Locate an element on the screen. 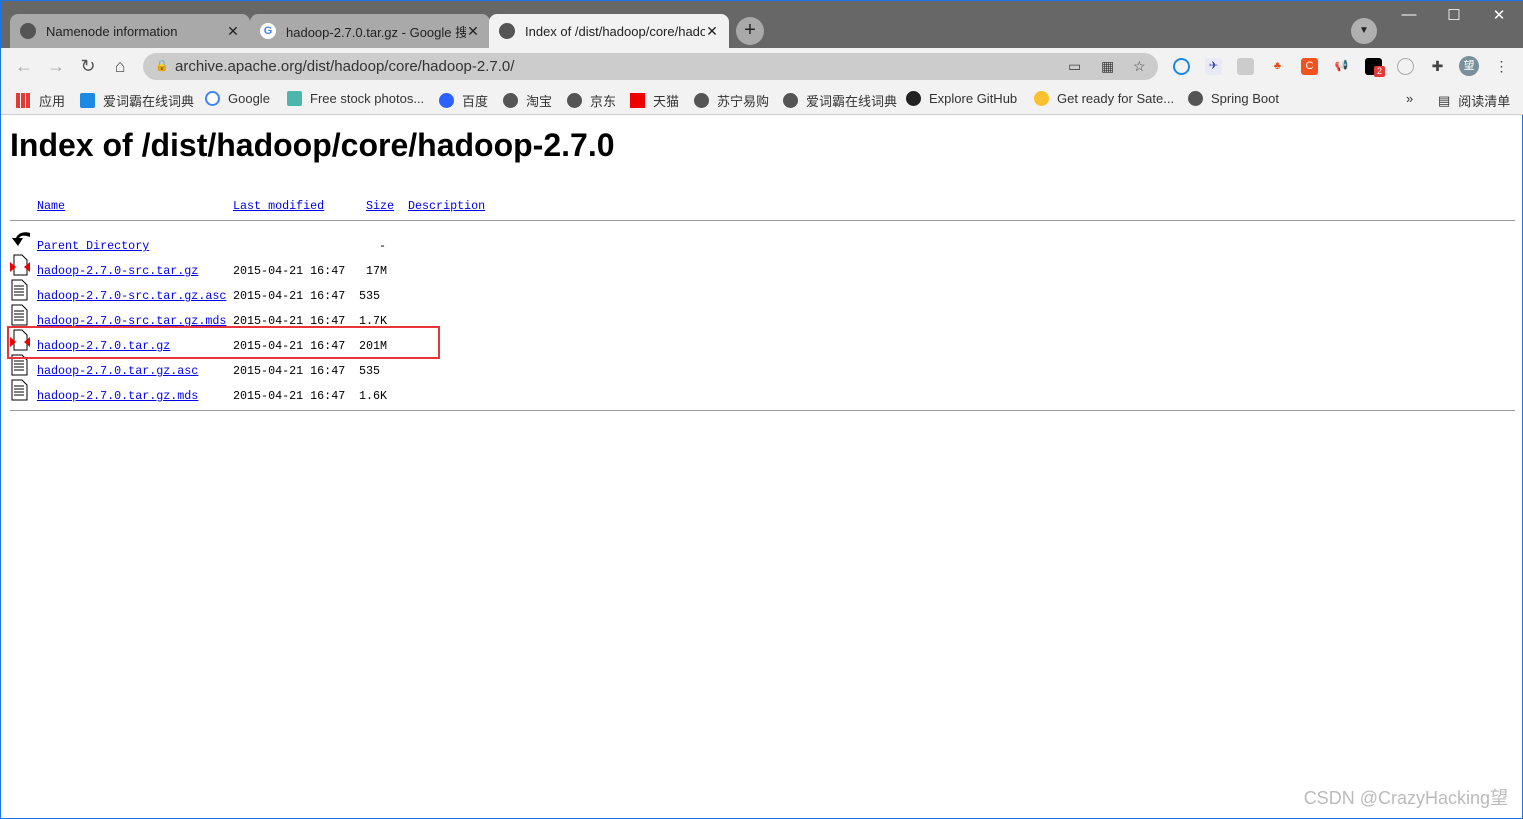  file-link: hadoop-2.7.0-src.tar.gz.asc is located at coordinates (131, 296).